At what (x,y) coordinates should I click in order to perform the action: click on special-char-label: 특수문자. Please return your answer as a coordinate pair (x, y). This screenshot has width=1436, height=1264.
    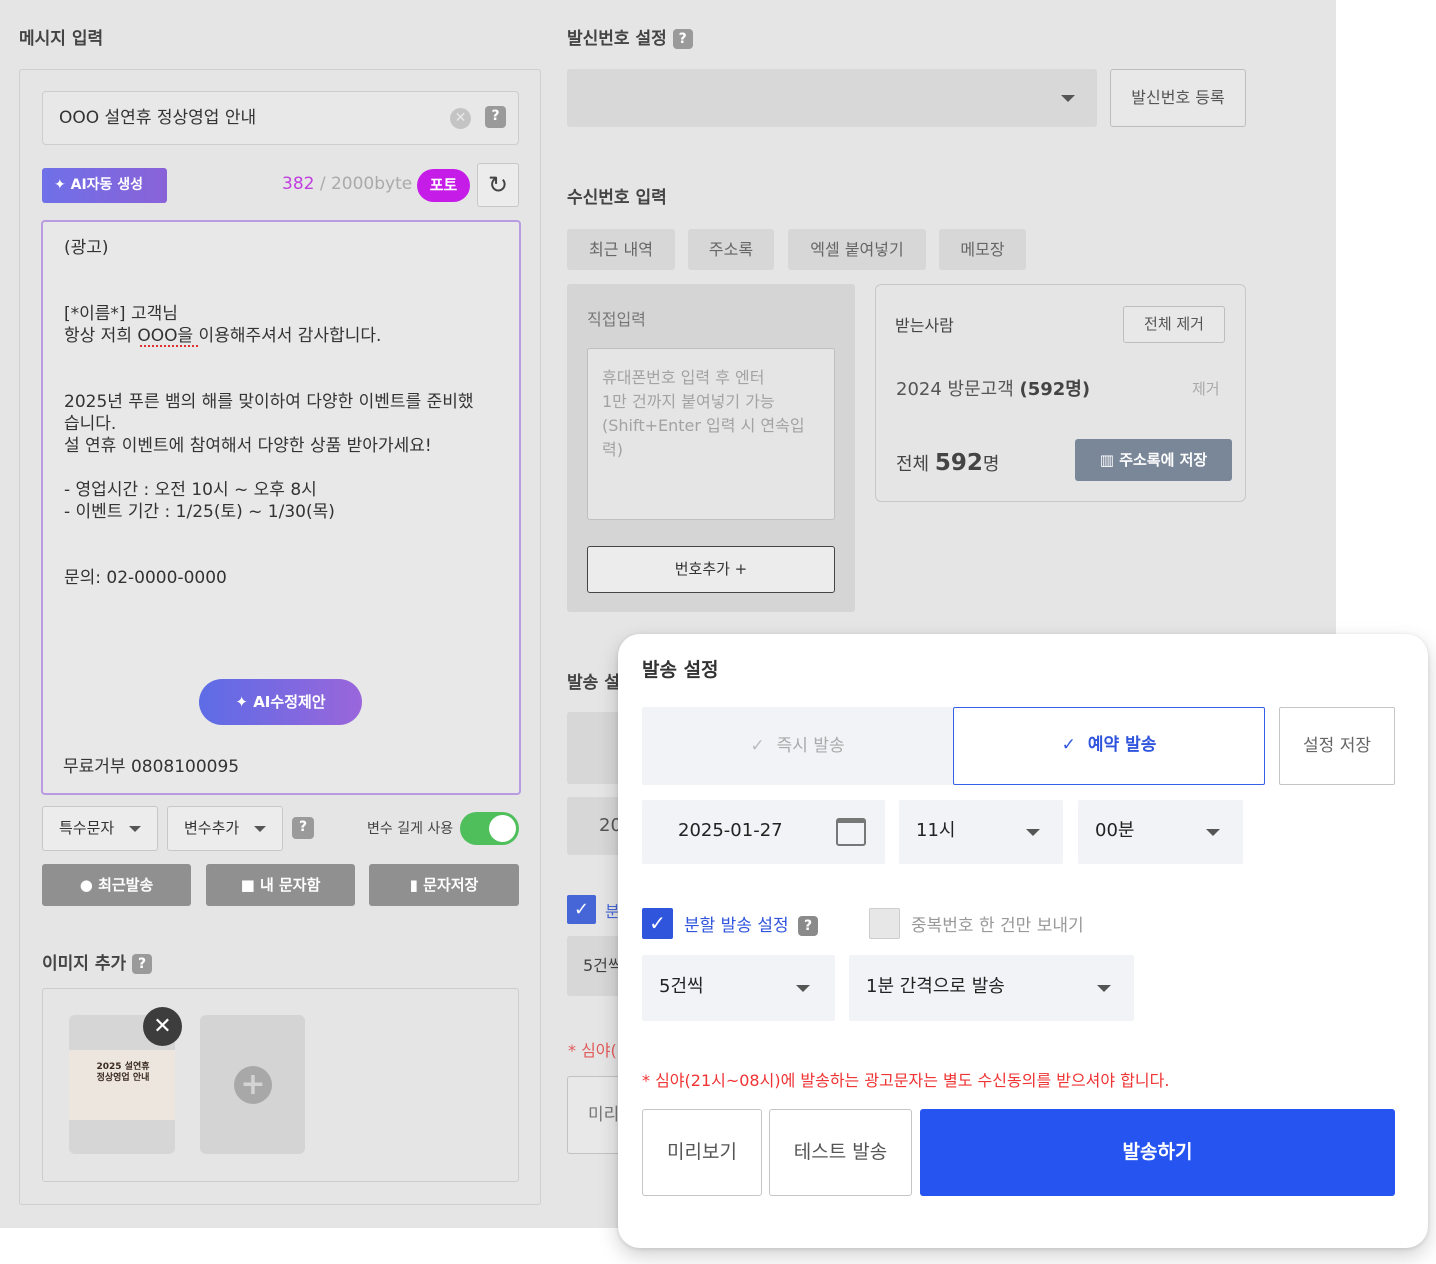
    Looking at the image, I should click on (87, 828).